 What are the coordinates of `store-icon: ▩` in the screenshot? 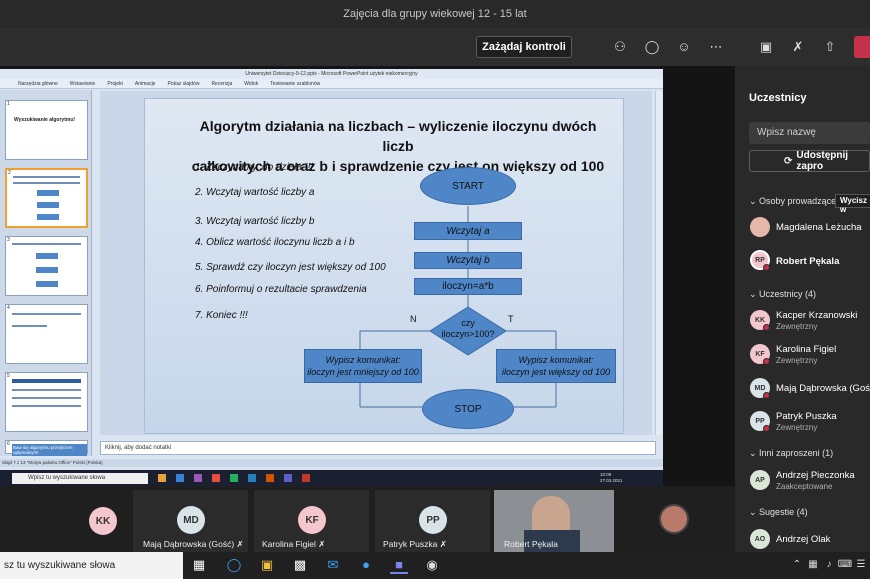 It's located at (300, 565).